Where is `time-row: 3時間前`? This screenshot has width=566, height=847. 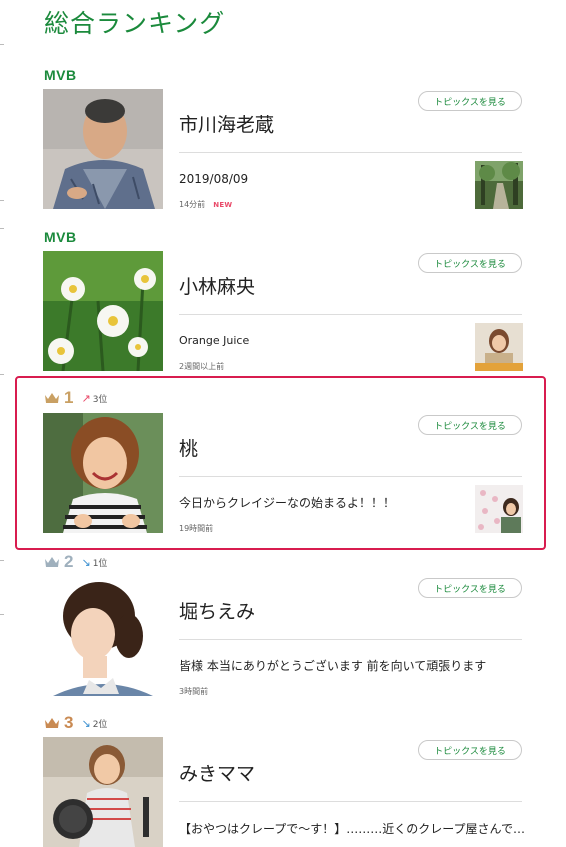 time-row: 3時間前 is located at coordinates (193, 691).